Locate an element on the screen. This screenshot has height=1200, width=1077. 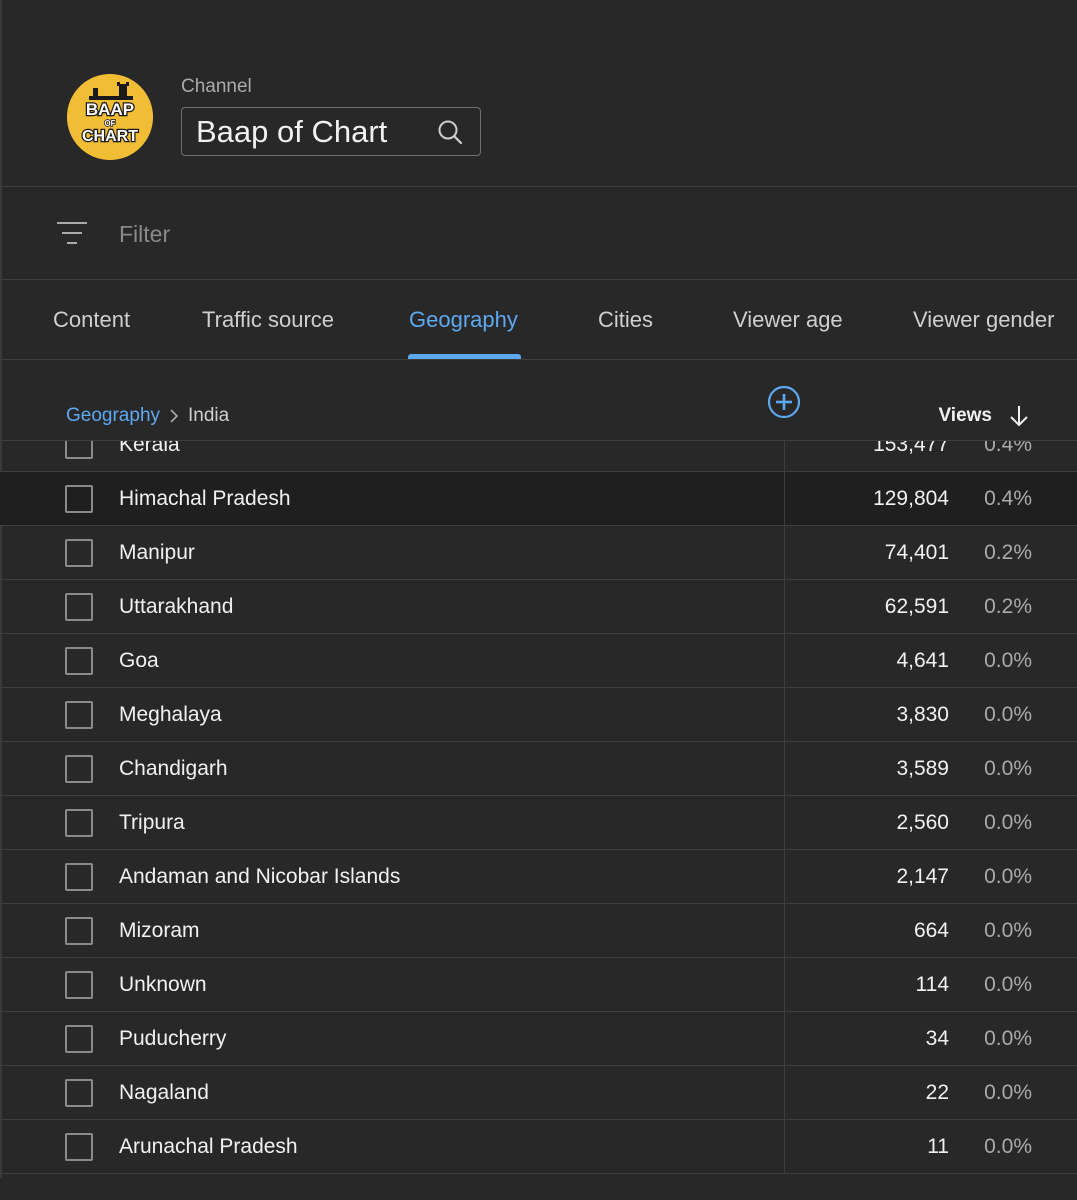
table-row: Uttarakhand 62,591 0.2% is located at coordinates (538, 607).